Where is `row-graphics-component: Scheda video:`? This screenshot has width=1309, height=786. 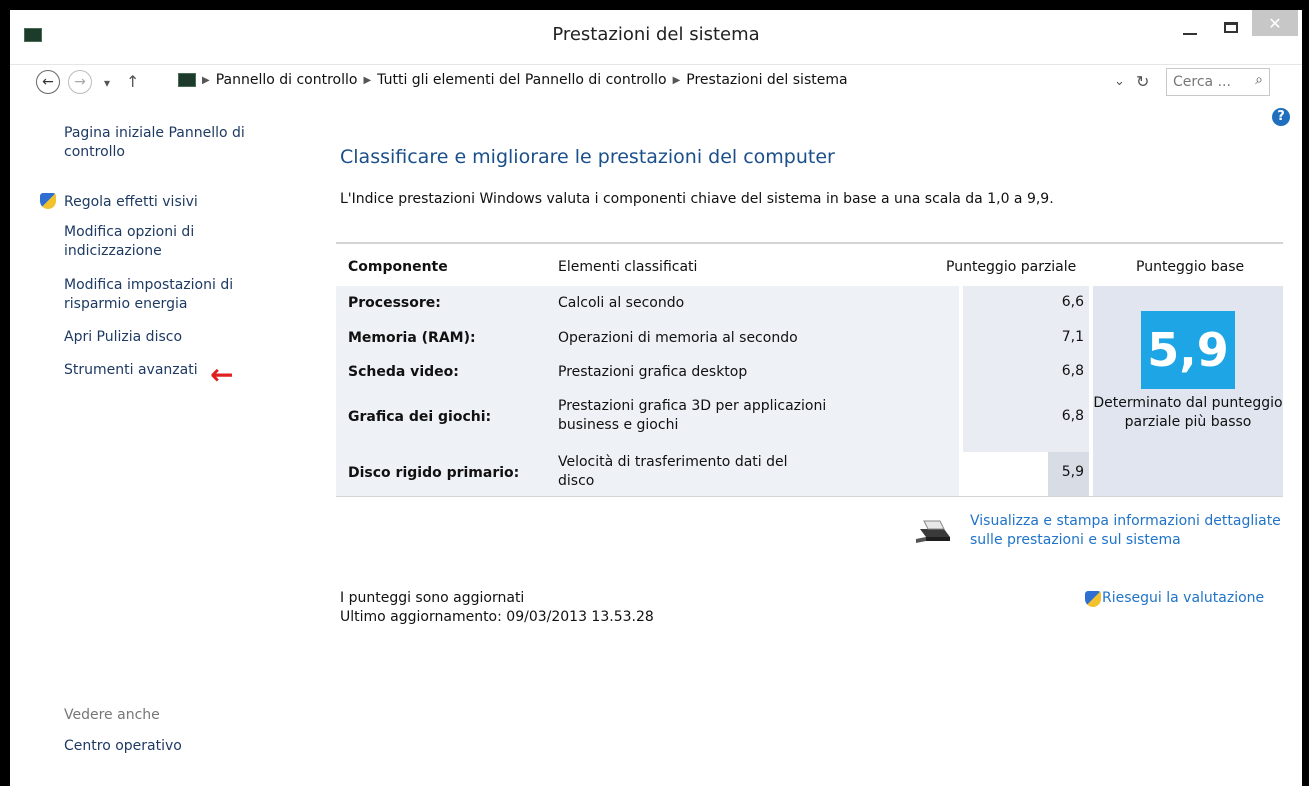
row-graphics-component: Scheda video: is located at coordinates (403, 372).